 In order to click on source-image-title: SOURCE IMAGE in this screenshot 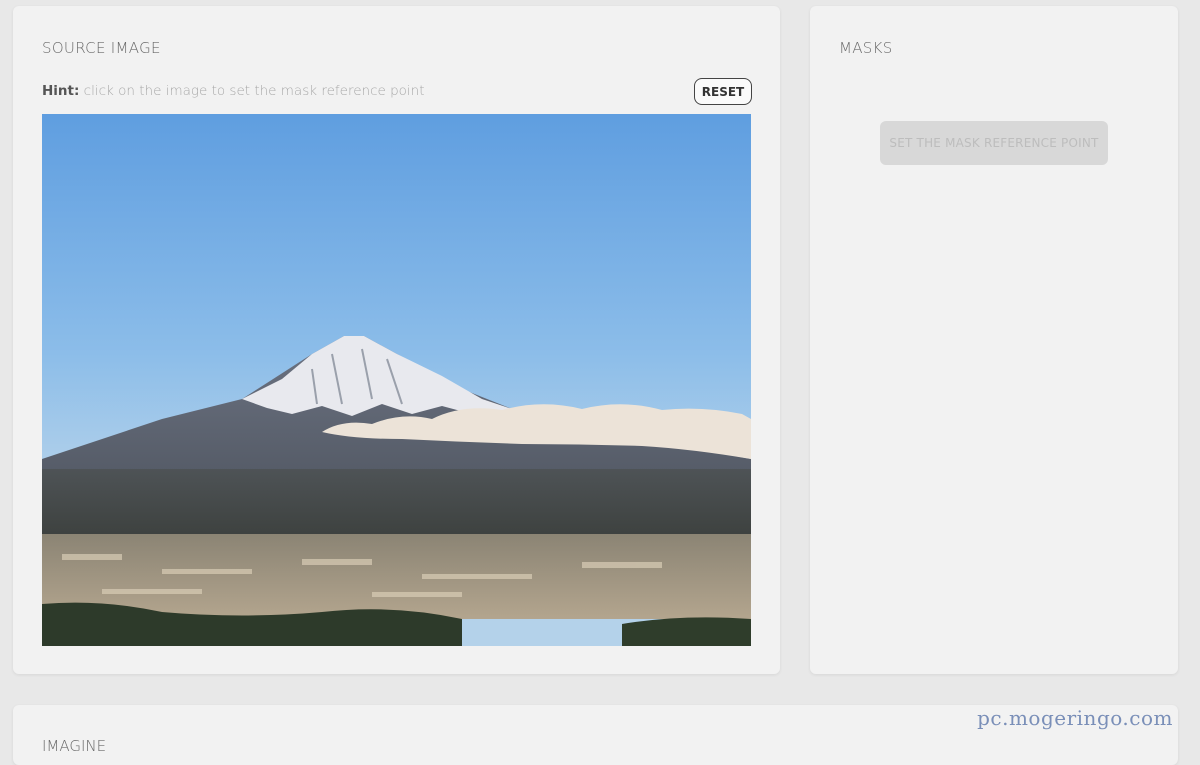, I will do `click(101, 48)`.